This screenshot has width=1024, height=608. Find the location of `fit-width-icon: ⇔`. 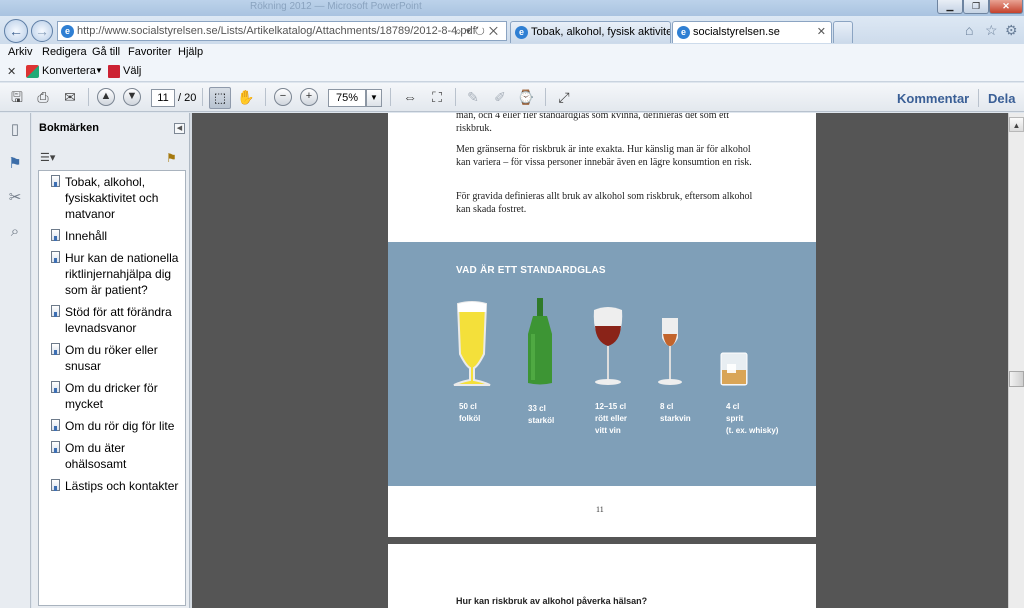

fit-width-icon: ⇔ is located at coordinates (410, 97).